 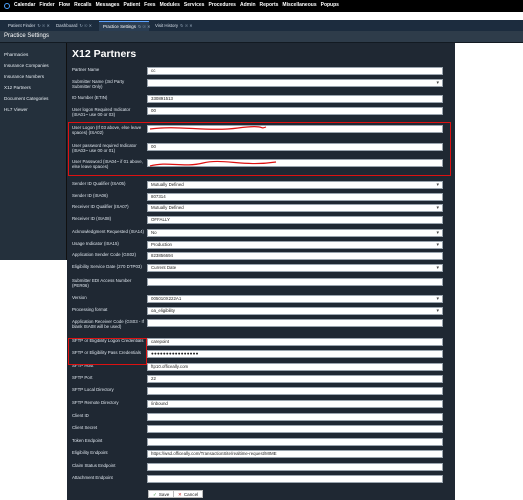 I want to click on tab-visit-history: Visit History ↻ ☉ ✕, so click(x=173, y=26).